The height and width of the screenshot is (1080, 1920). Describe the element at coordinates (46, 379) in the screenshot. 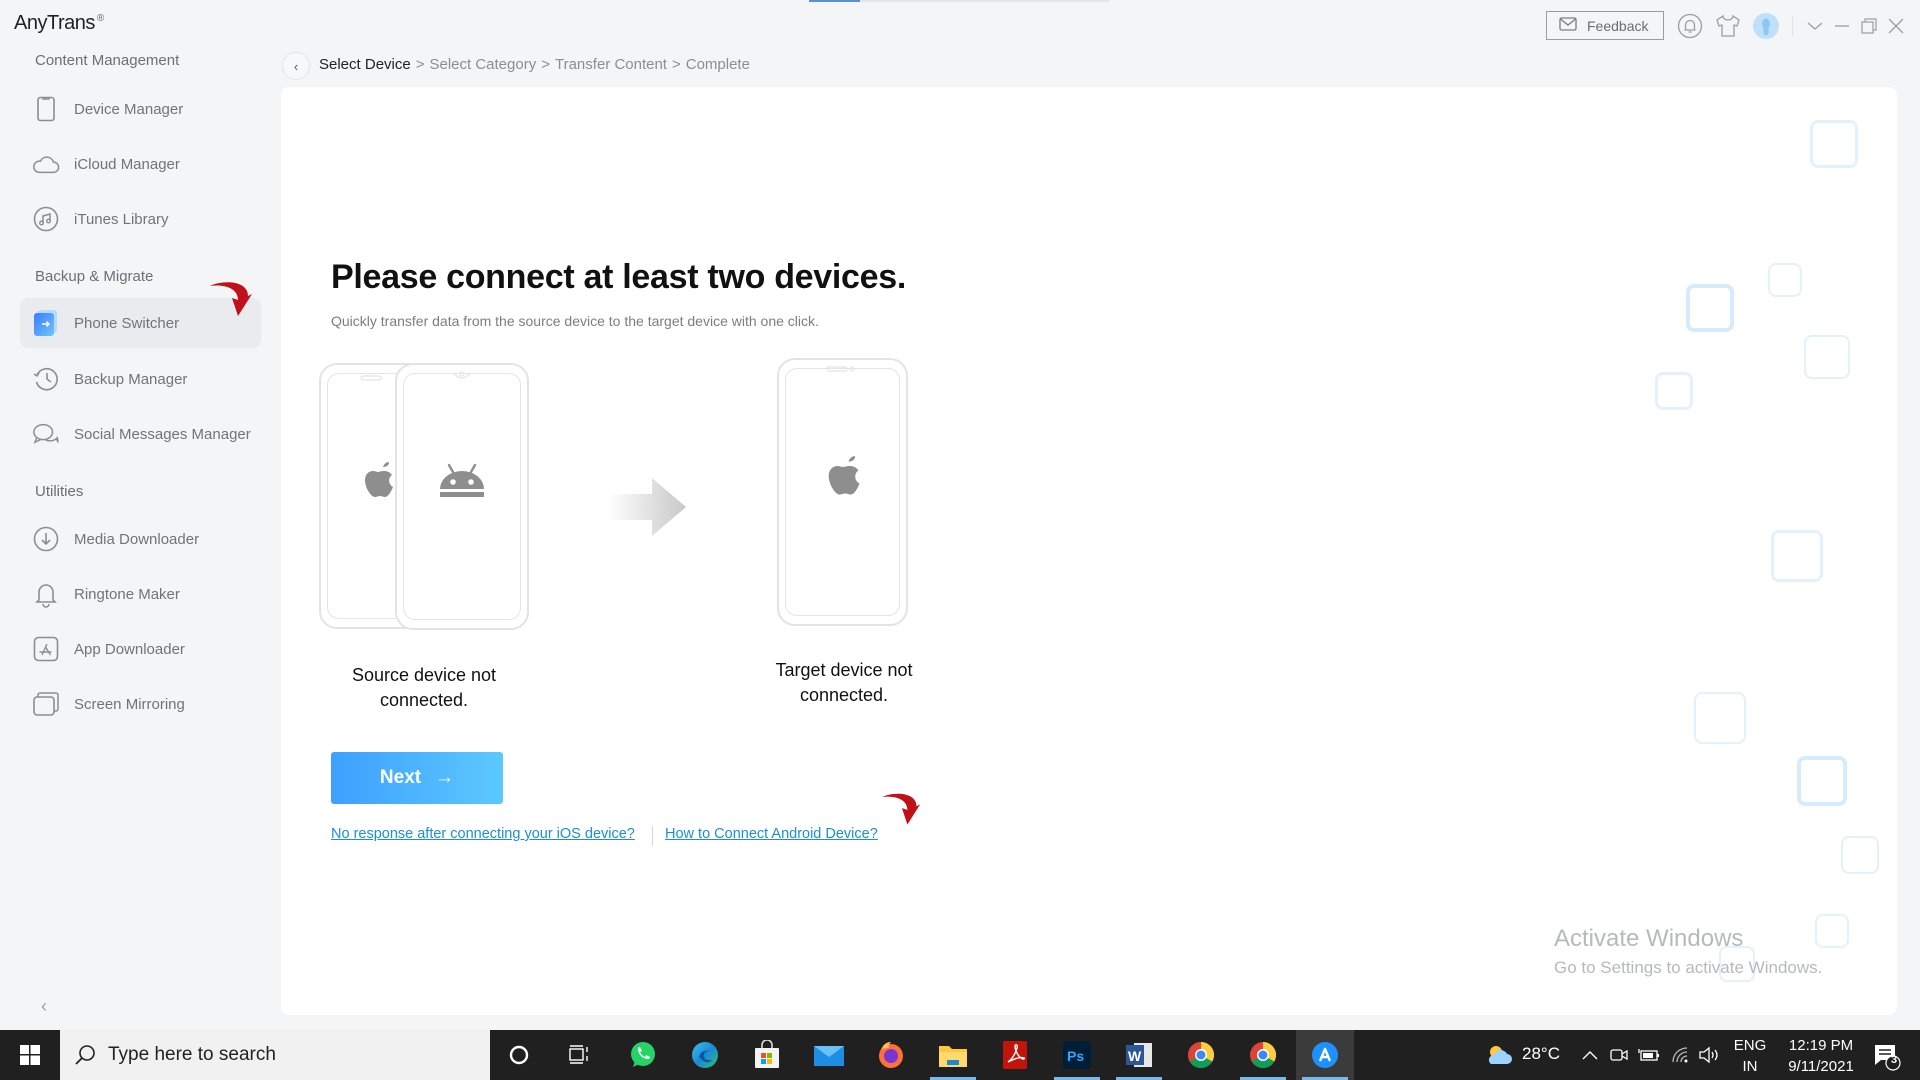

I see `history-clock-icon` at that location.